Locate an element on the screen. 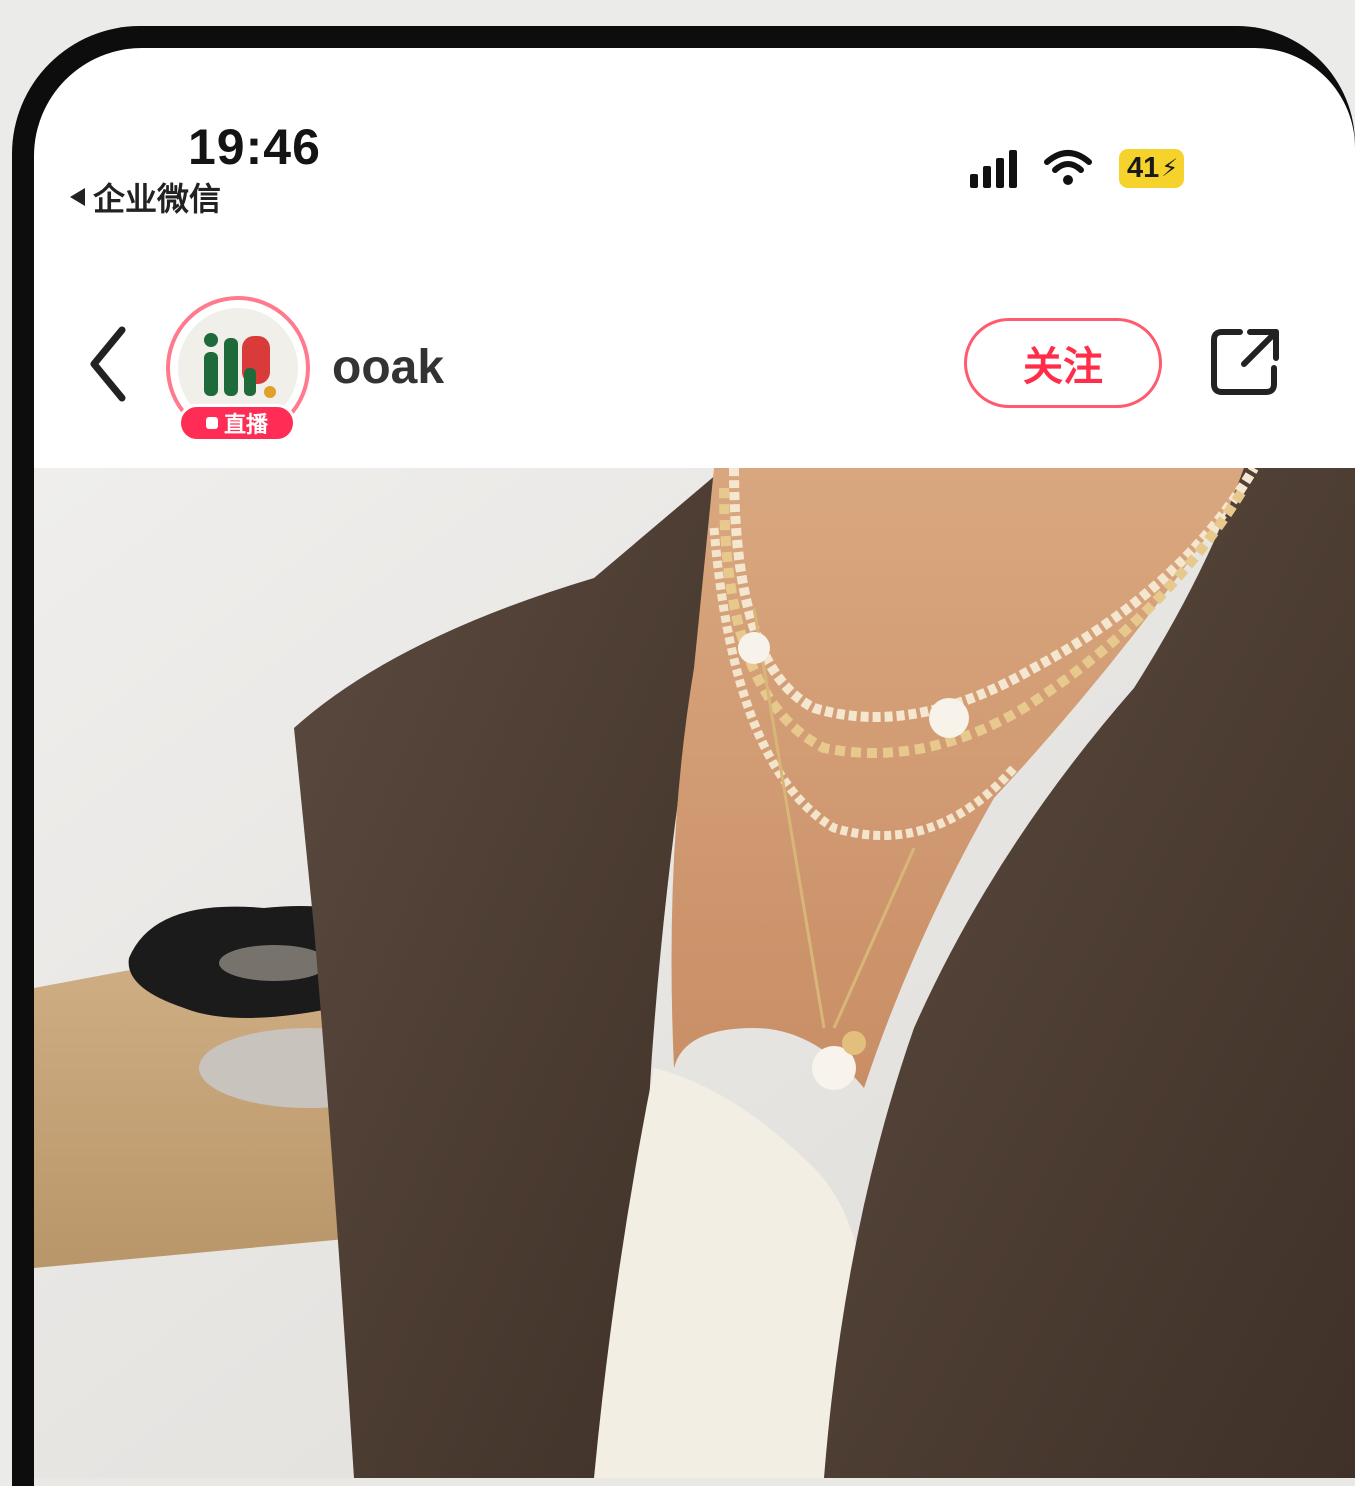 The image size is (1355, 1486). battery-charging-icon: 41 ⚡ is located at coordinates (1164, 168).